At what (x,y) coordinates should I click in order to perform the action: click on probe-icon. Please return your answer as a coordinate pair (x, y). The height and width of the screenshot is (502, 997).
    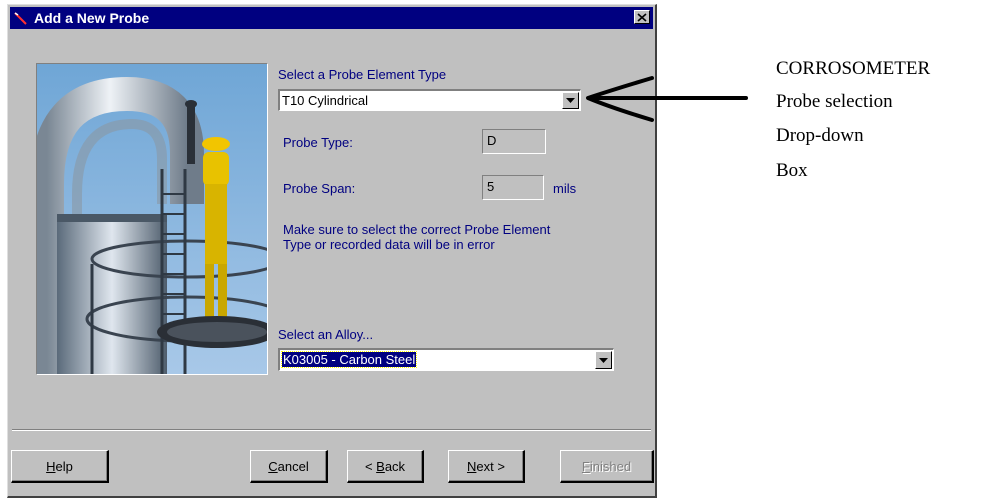
    Looking at the image, I should click on (21, 18).